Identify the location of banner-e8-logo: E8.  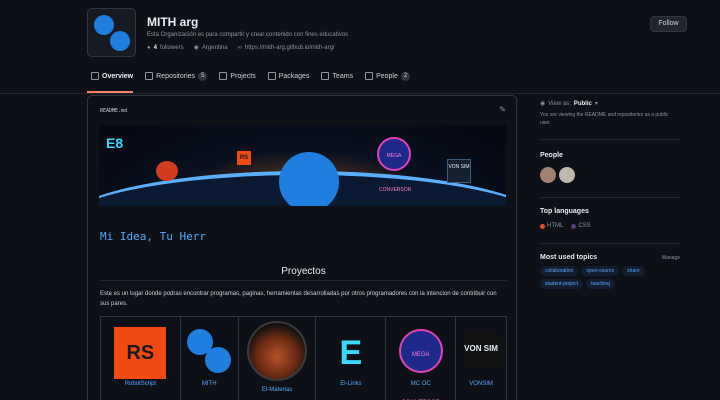
(115, 143).